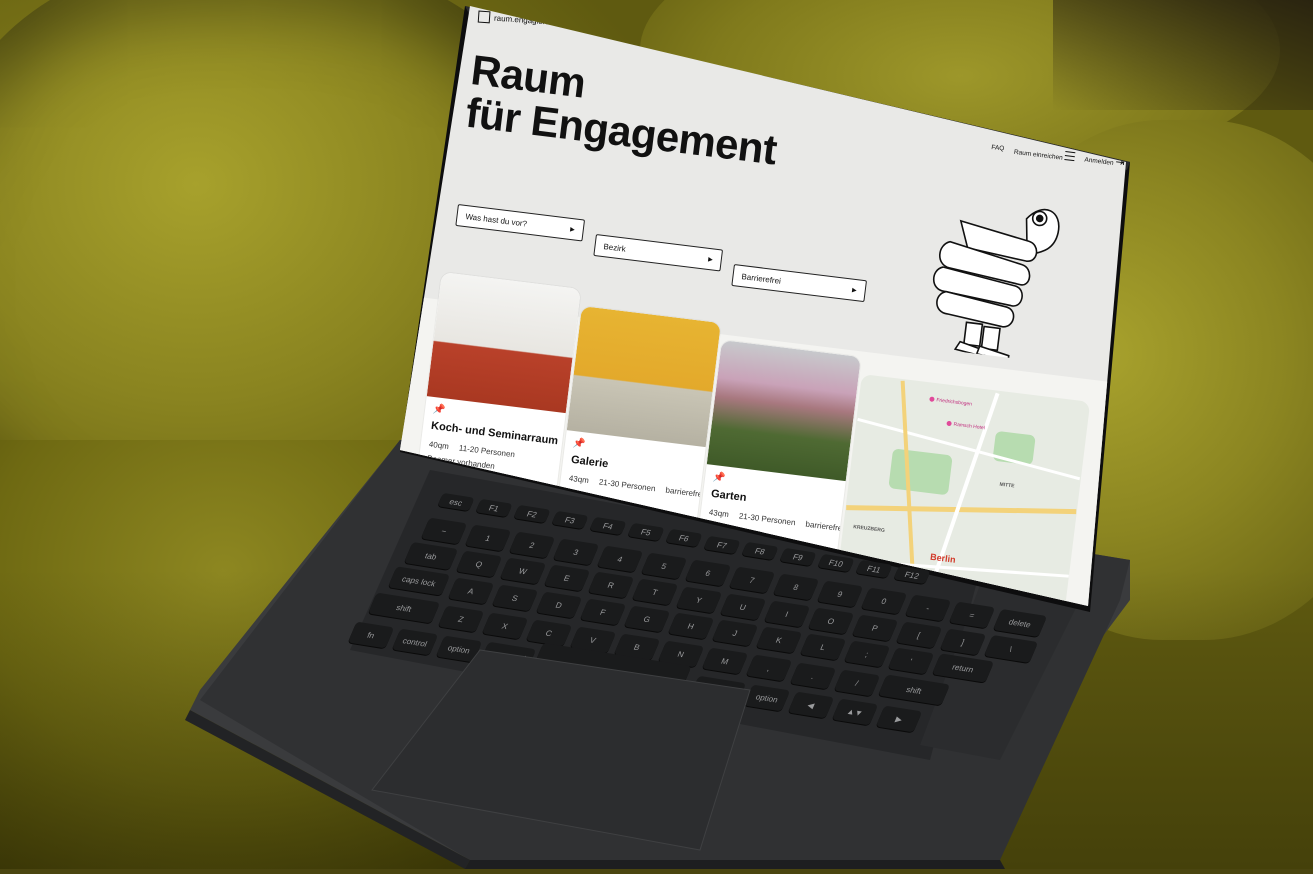 The height and width of the screenshot is (874, 1313). I want to click on room-size: 40qm, so click(439, 445).